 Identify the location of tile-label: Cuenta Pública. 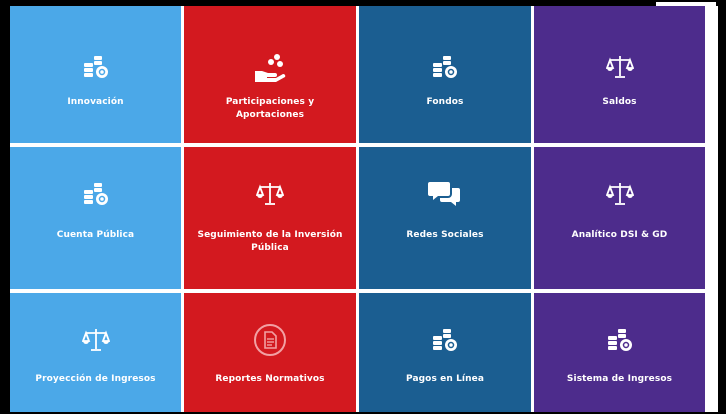
(95, 235).